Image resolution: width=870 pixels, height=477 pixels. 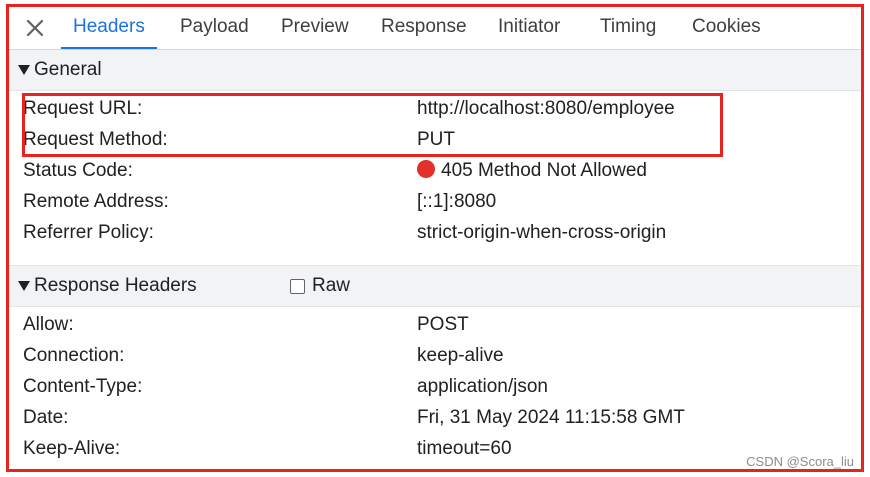 I want to click on header-value: Fri, 31 May 2024 11:15:58 GMT, so click(x=551, y=417).